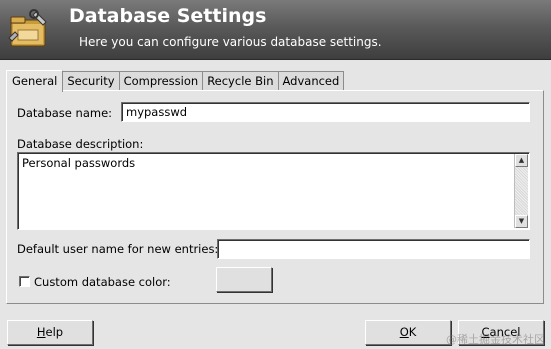 This screenshot has height=349, width=551. Describe the element at coordinates (118, 249) in the screenshot. I see `default-user-label: Default user name for new entries:` at that location.